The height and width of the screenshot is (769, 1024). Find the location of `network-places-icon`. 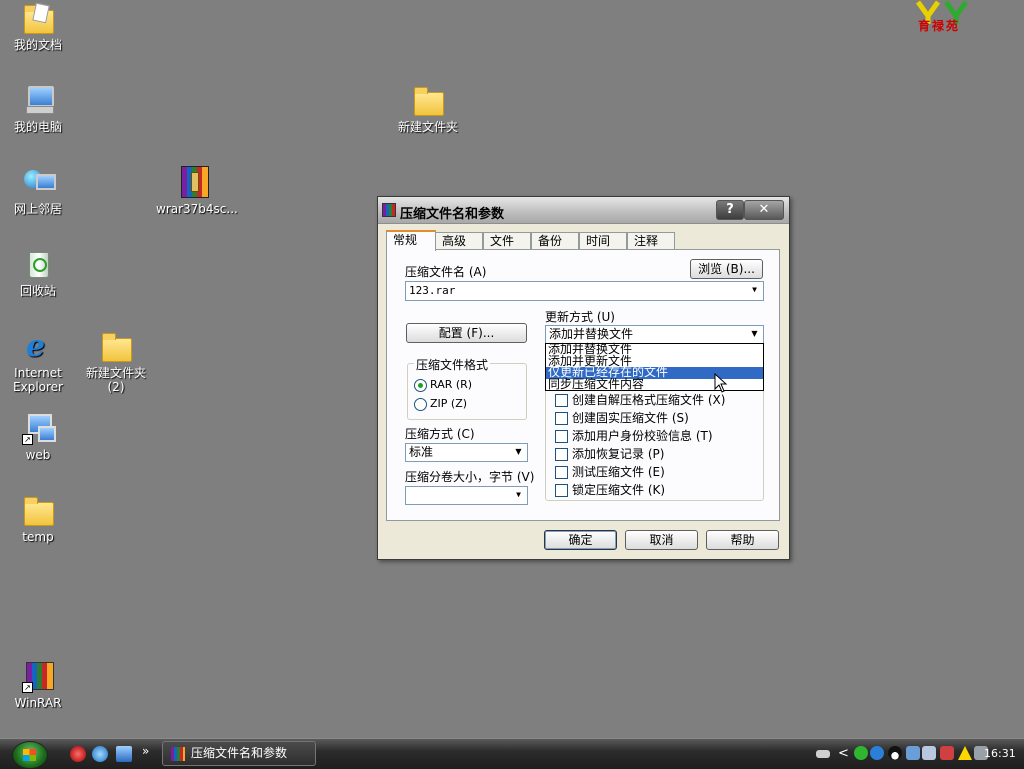

network-places-icon is located at coordinates (39, 182).